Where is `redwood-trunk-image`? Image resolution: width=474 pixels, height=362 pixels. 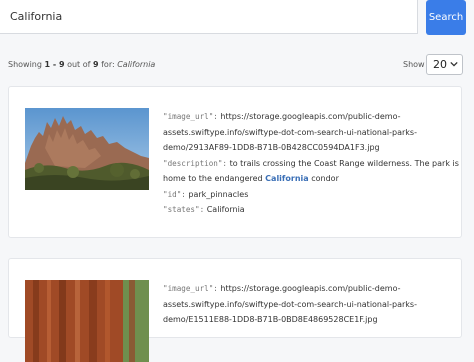 redwood-trunk-image is located at coordinates (87, 321).